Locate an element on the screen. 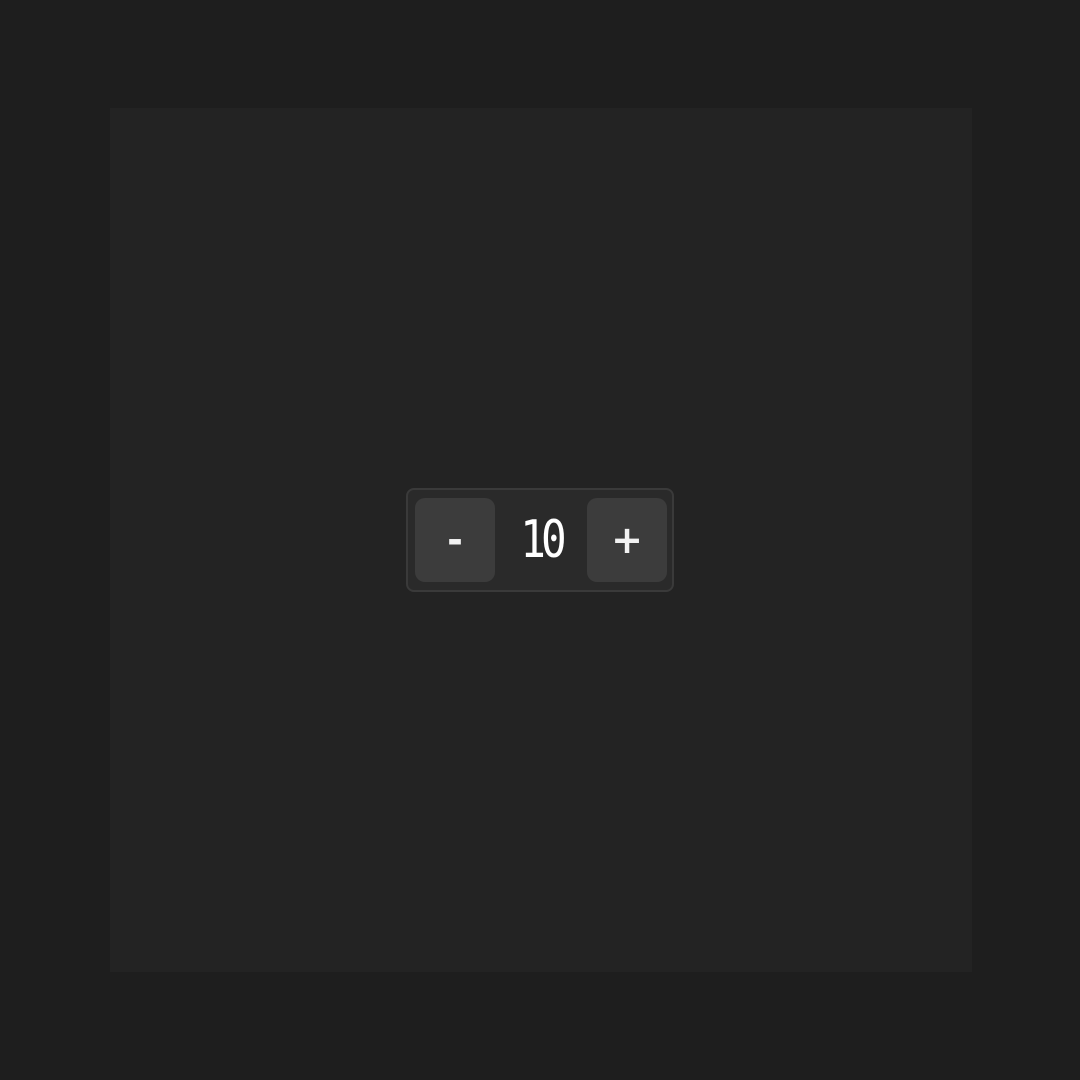 The height and width of the screenshot is (1080, 1080). quantity-stepper: - 10 + is located at coordinates (540, 540).